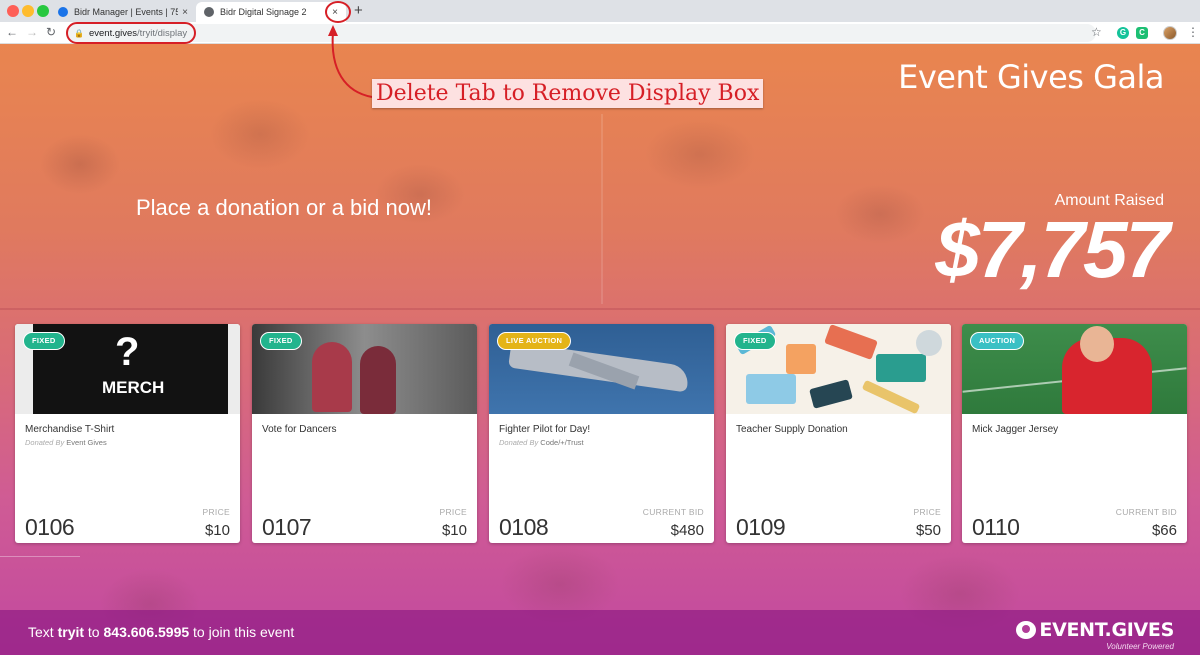 Image resolution: width=1200 pixels, height=655 pixels. Describe the element at coordinates (534, 341) in the screenshot. I see `item-type-badge: LIVE AUCTION` at that location.